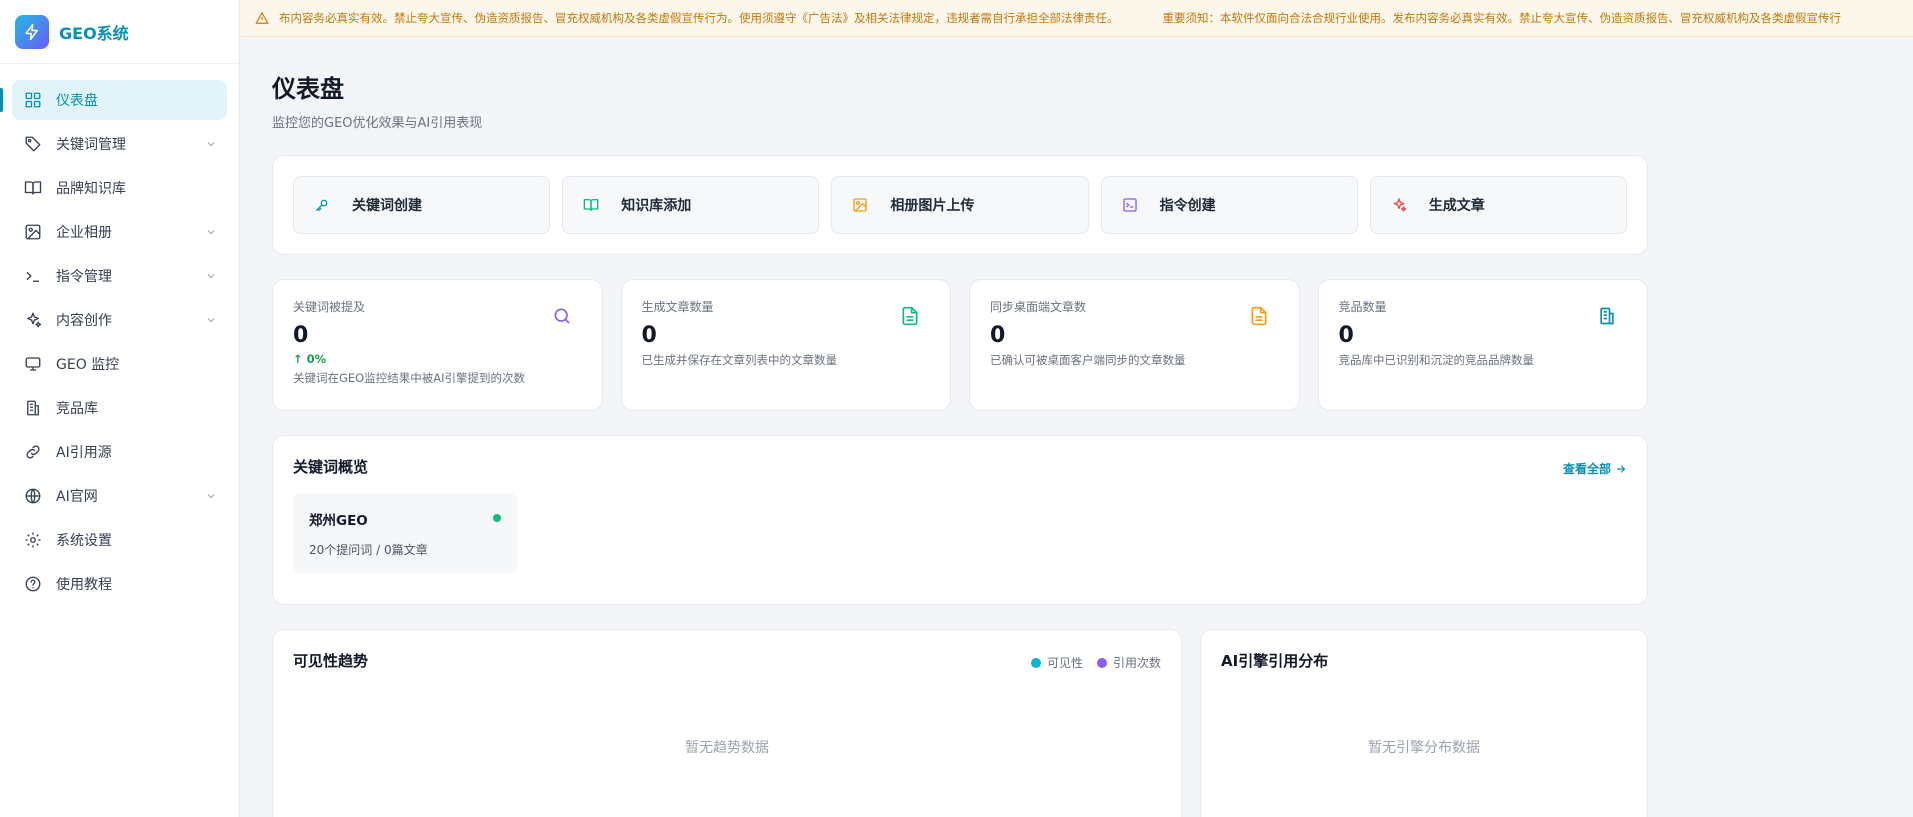 The image size is (1913, 817). What do you see at coordinates (33, 584) in the screenshot?
I see `help-circle-icon` at bounding box center [33, 584].